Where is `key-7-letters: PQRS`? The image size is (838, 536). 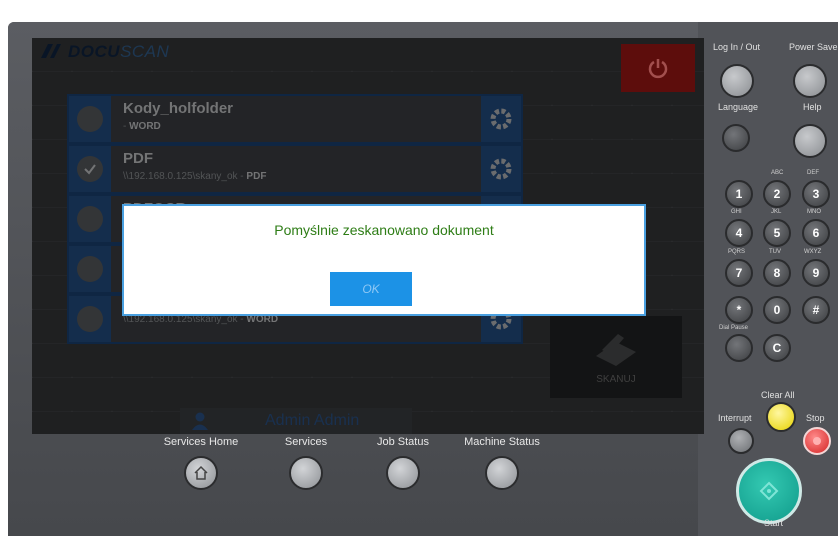
key-7-letters: PQRS is located at coordinates (737, 252).